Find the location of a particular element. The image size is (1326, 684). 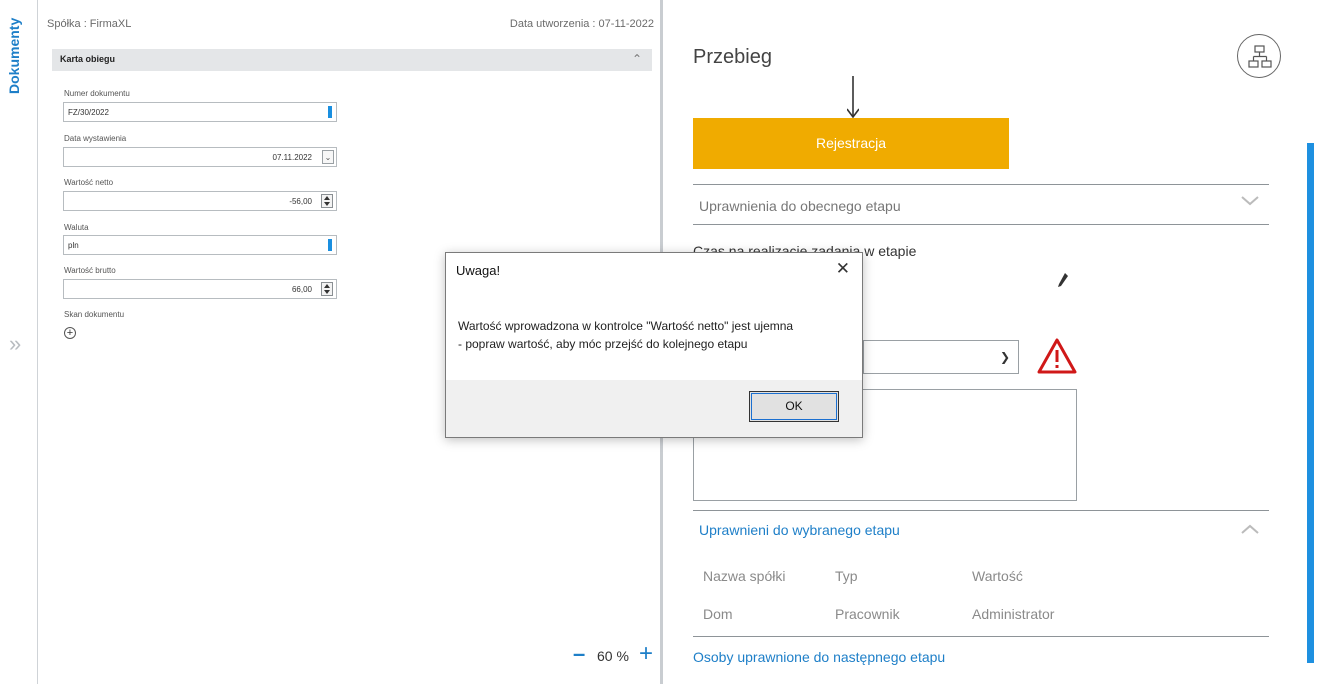

document-number-value: FZ/30/2022 is located at coordinates (88, 112).